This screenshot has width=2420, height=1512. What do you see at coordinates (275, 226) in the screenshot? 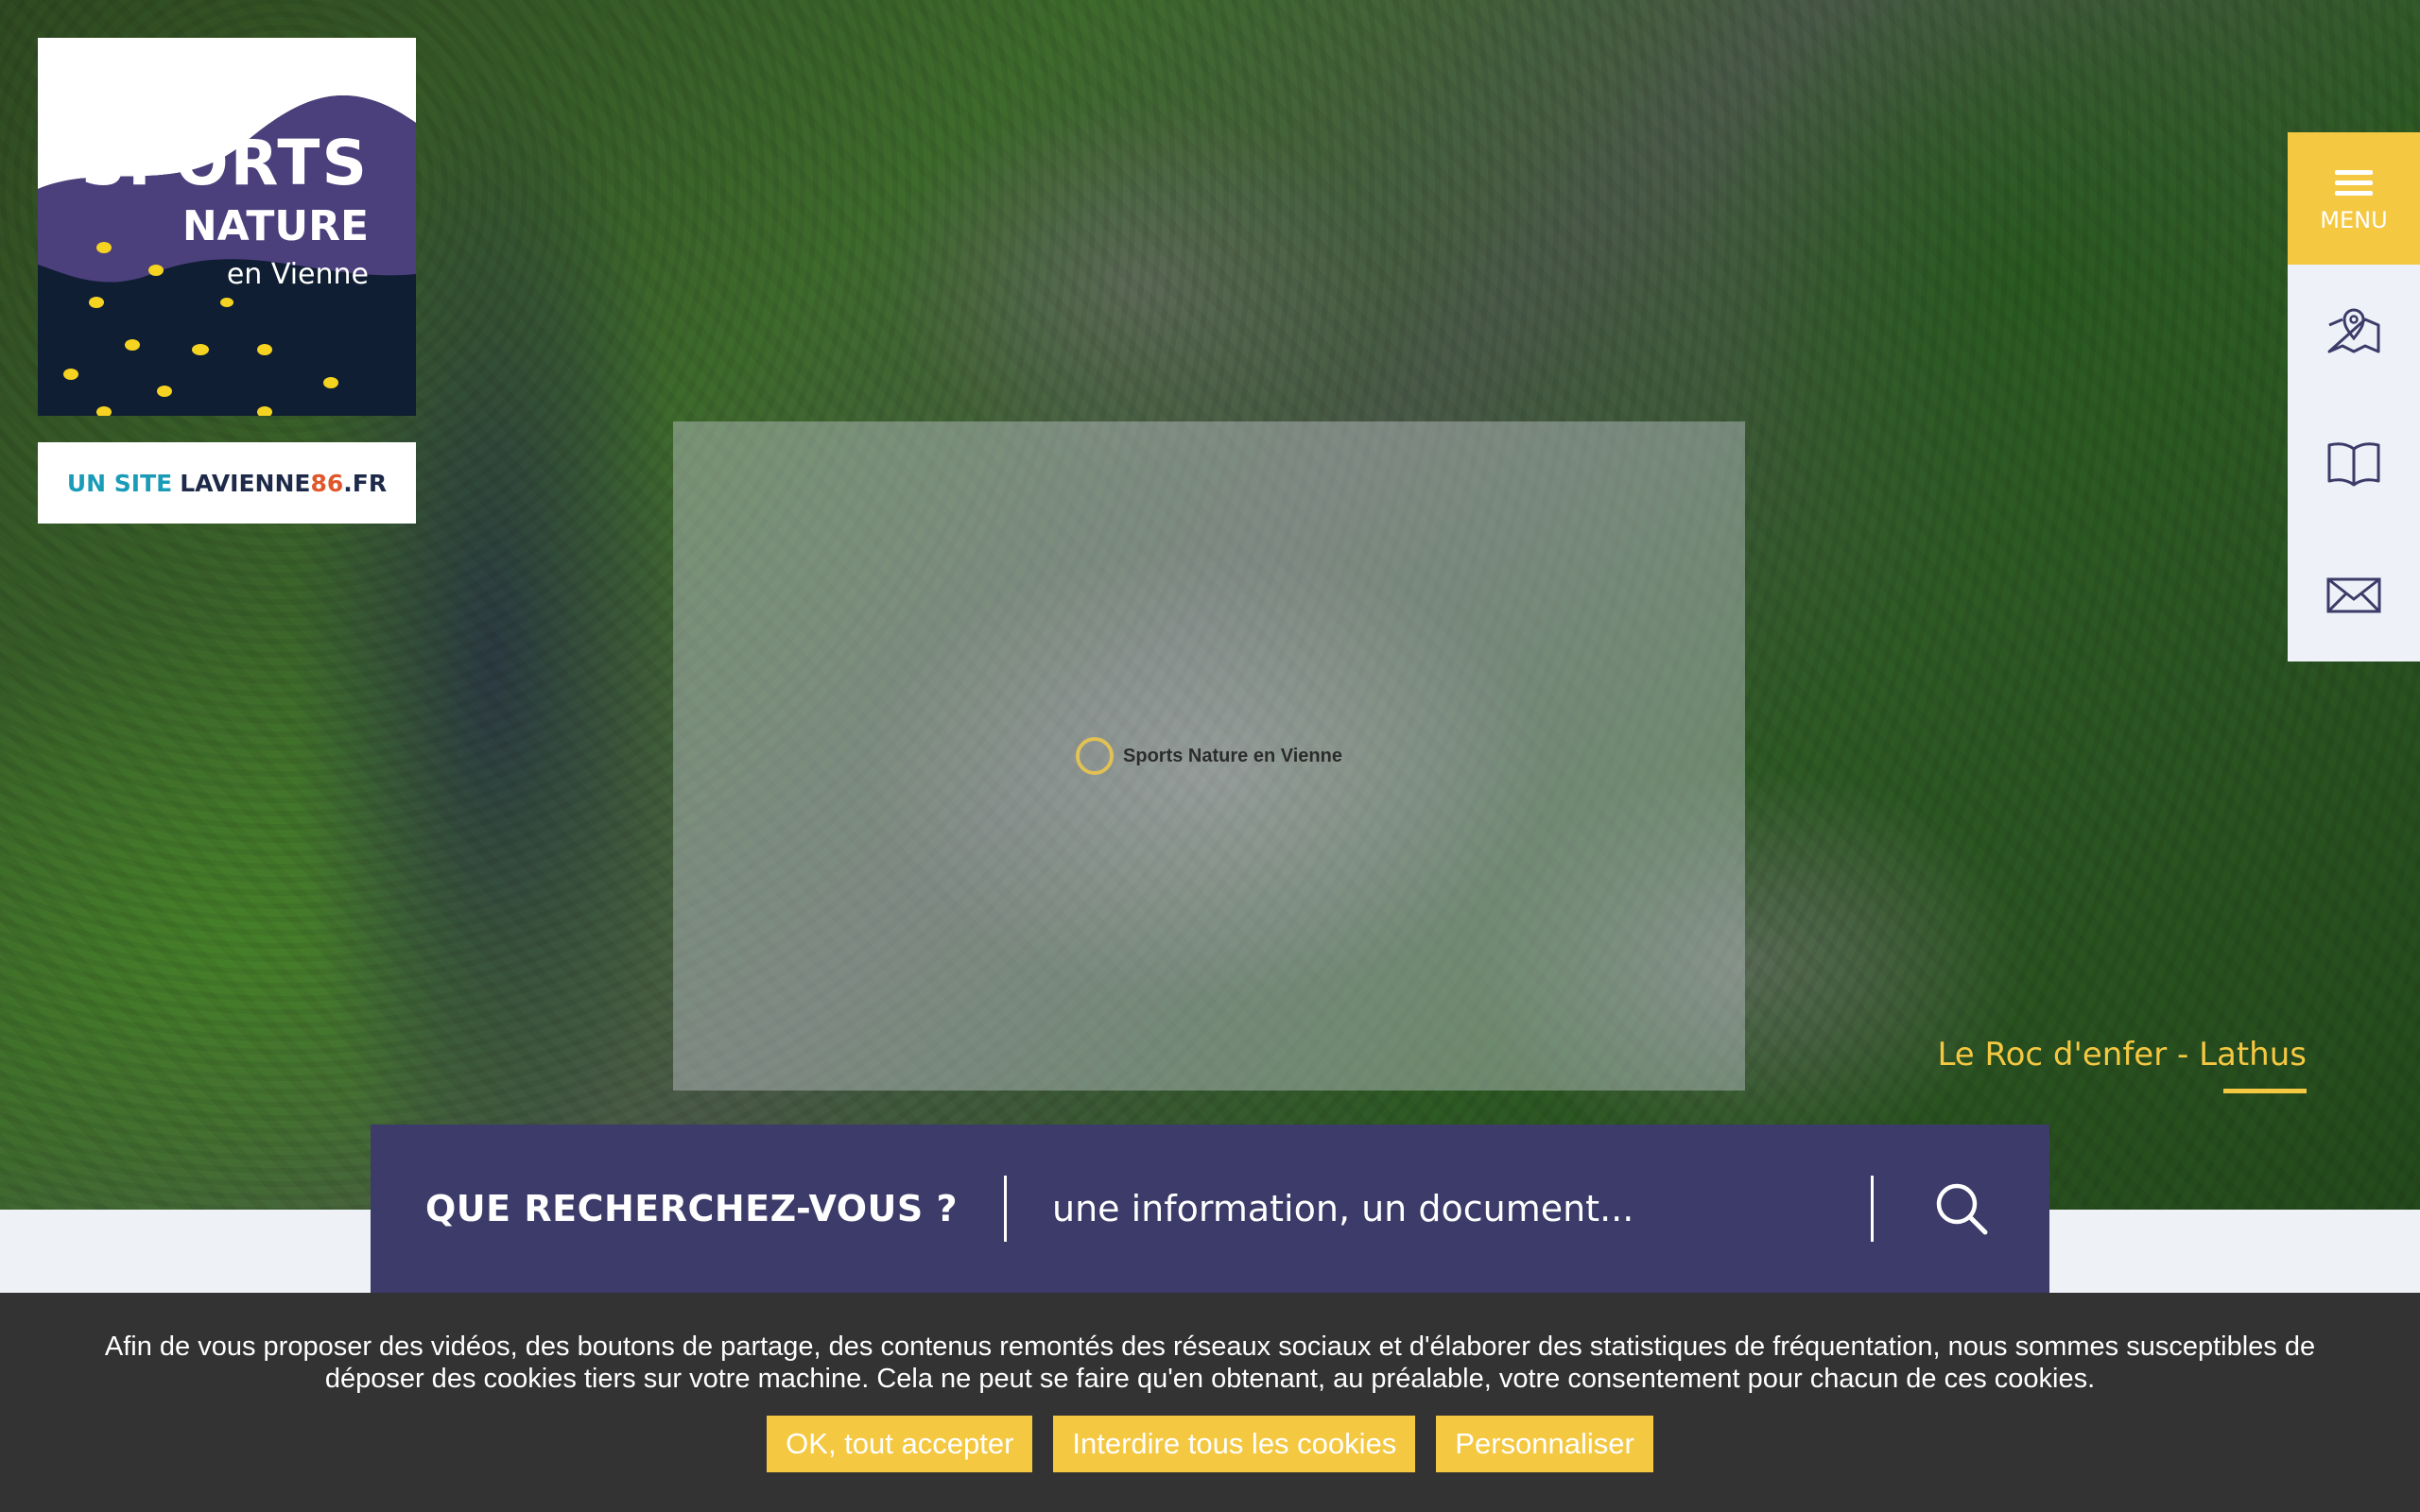
I see `logo-line-nature: NATURE` at bounding box center [275, 226].